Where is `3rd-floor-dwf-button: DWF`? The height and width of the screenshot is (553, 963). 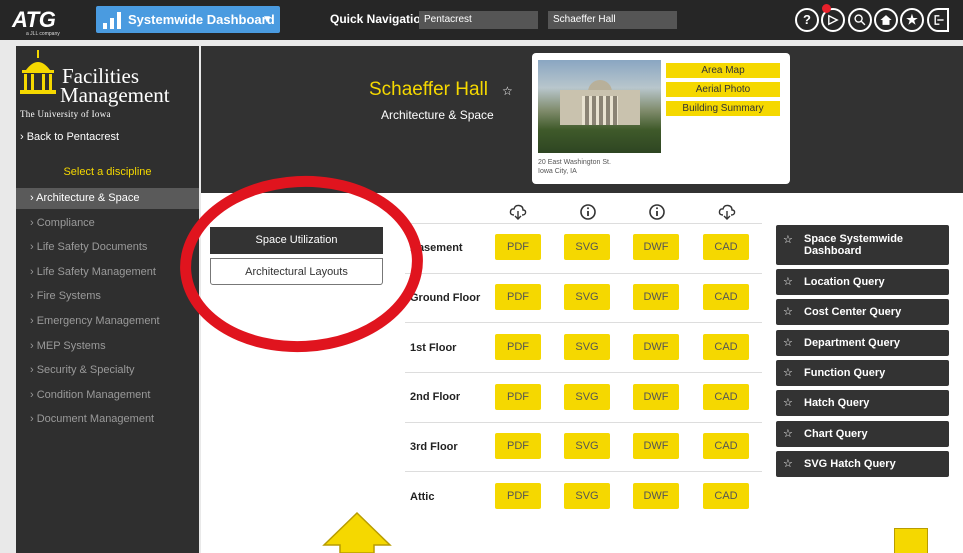
3rd-floor-dwf-button: DWF is located at coordinates (656, 446).